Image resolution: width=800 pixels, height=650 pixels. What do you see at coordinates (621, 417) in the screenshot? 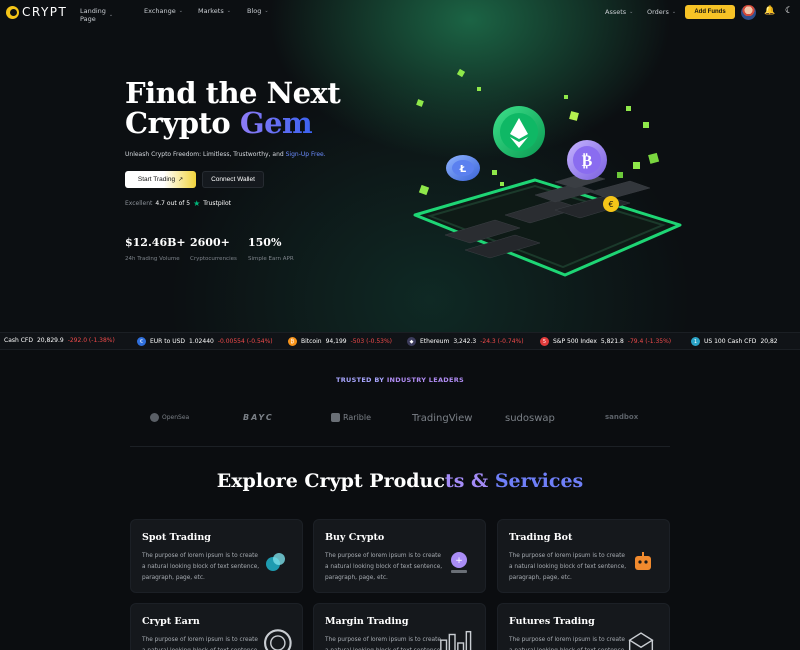
I see `partner-sandbox: sandbox` at bounding box center [621, 417].